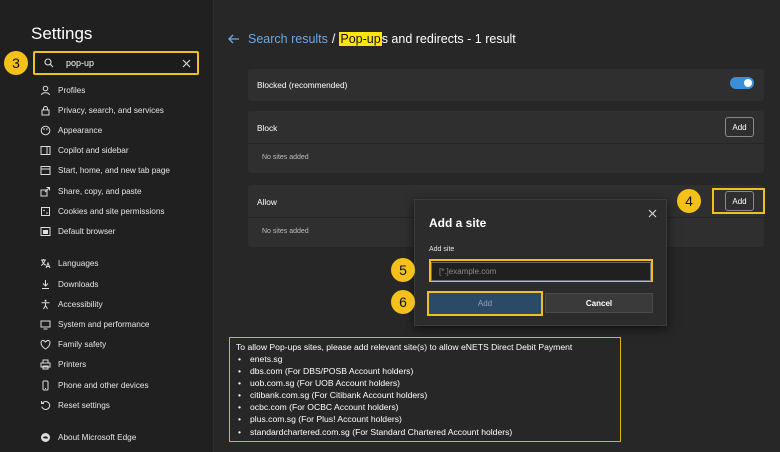 The height and width of the screenshot is (452, 780). What do you see at coordinates (104, 325) in the screenshot?
I see `sidebar-item-label: System and performance` at bounding box center [104, 325].